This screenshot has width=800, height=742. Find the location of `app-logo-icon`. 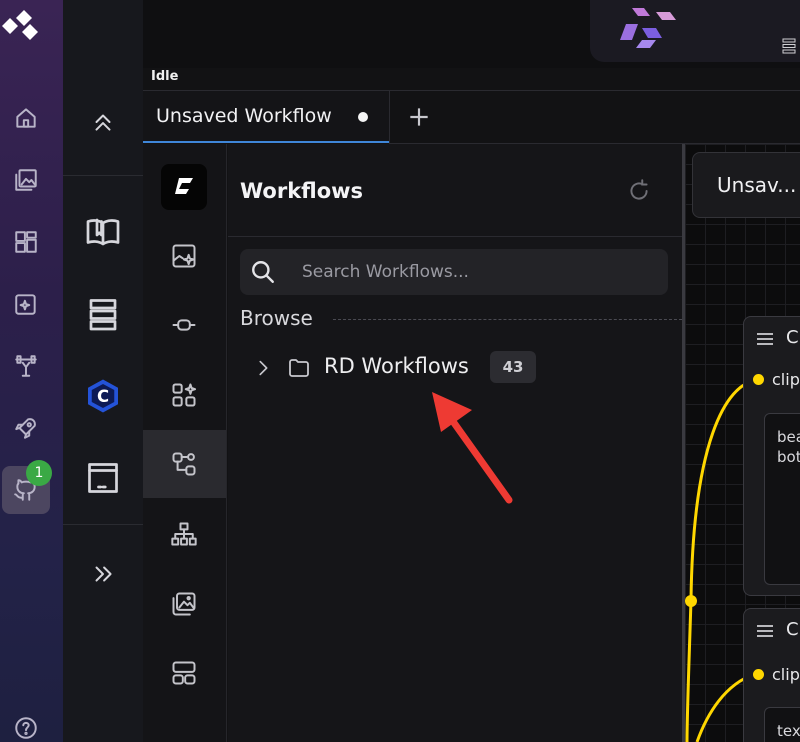

app-logo-icon is located at coordinates (23, 26).